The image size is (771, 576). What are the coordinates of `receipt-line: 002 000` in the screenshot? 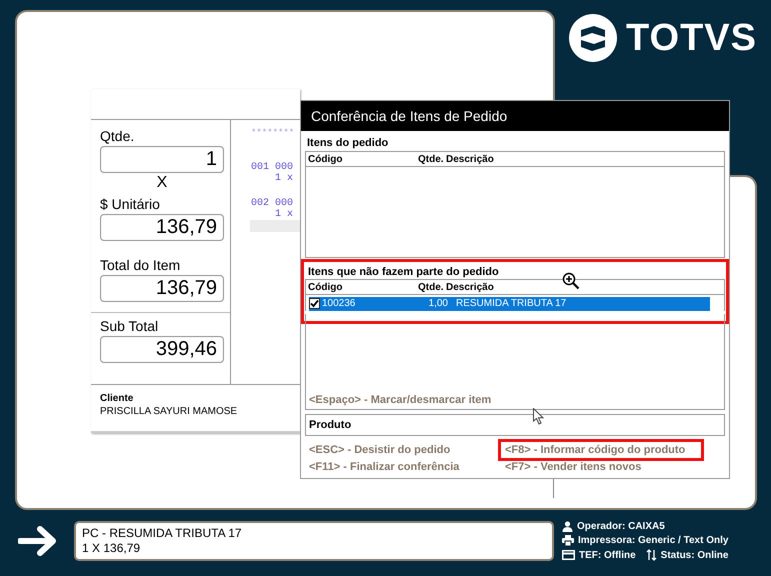 It's located at (272, 203).